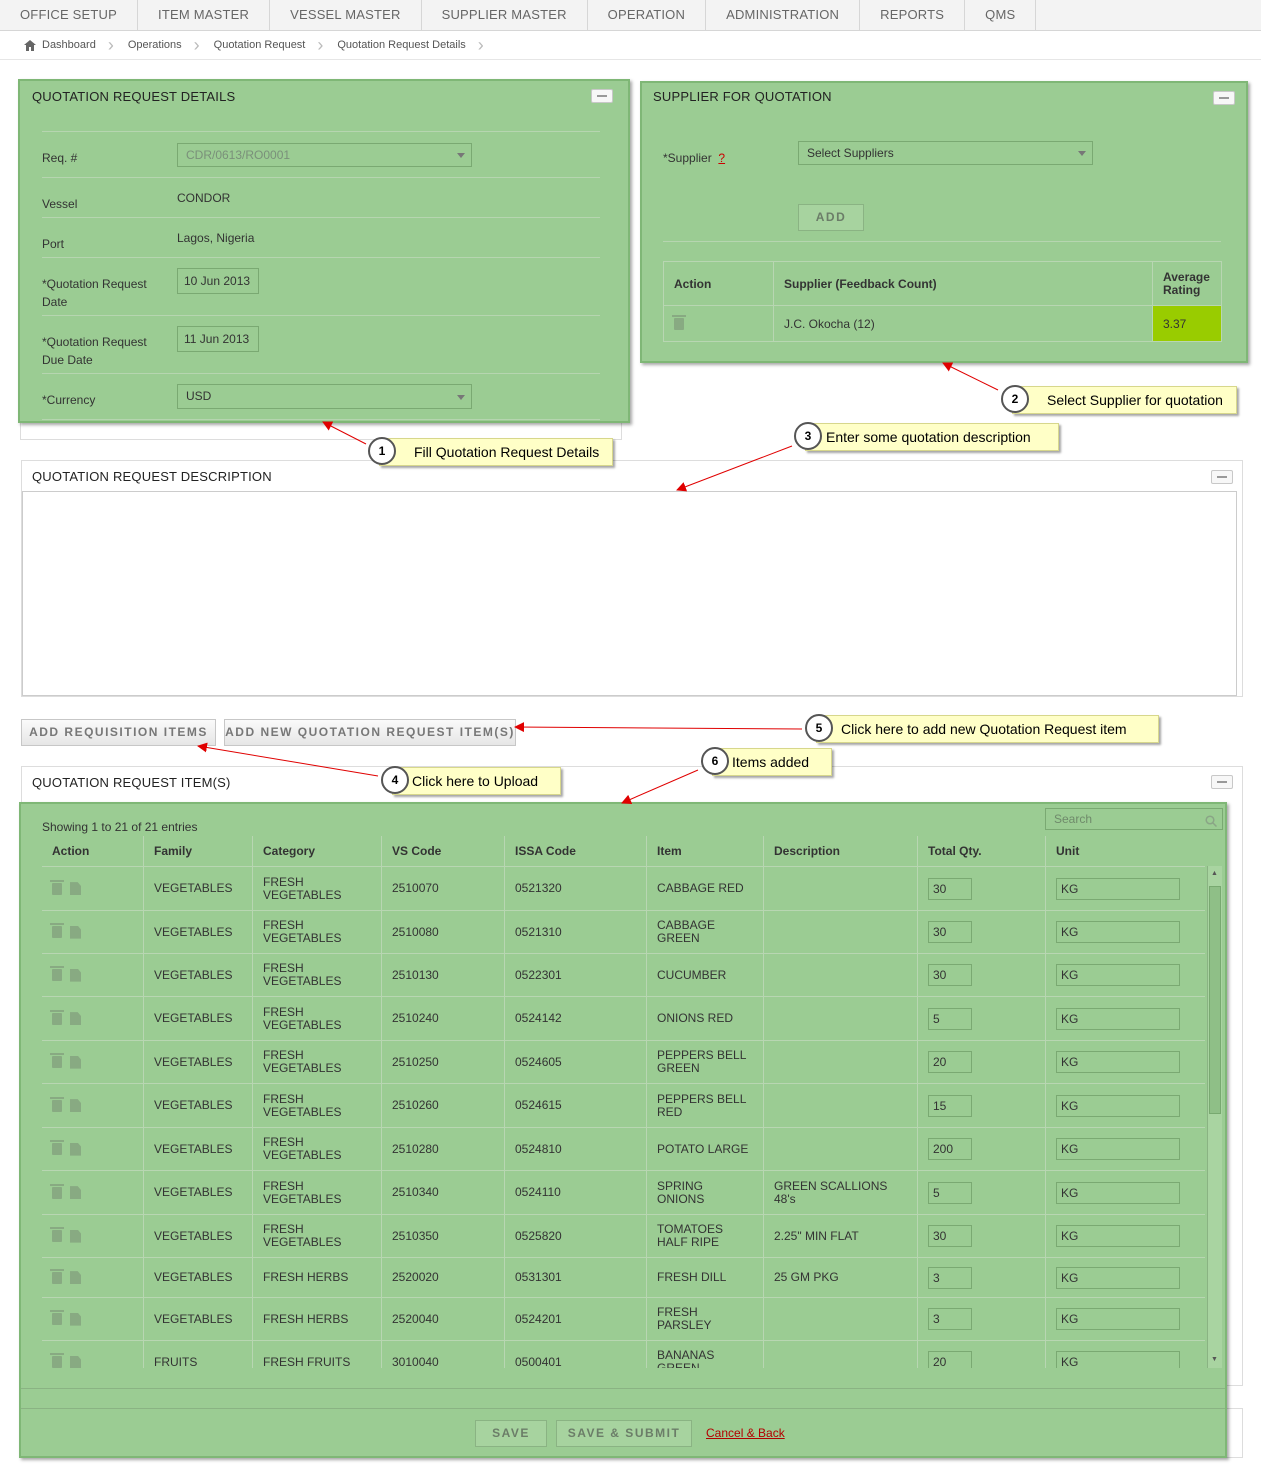  What do you see at coordinates (1119, 399) in the screenshot?
I see `callout-2: 2 Select Supplier for quotation` at bounding box center [1119, 399].